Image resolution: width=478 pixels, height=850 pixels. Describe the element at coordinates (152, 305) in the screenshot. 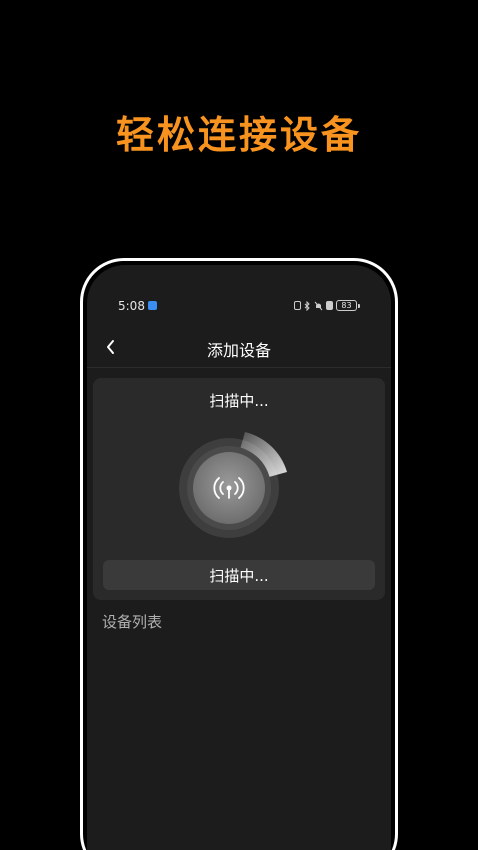

I see `app-notification-icon` at that location.